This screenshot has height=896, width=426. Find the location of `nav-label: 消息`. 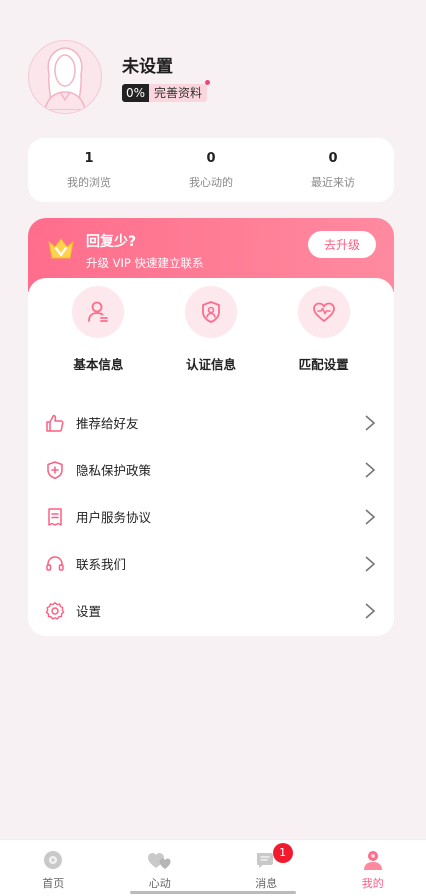

nav-label: 消息 is located at coordinates (266, 883).